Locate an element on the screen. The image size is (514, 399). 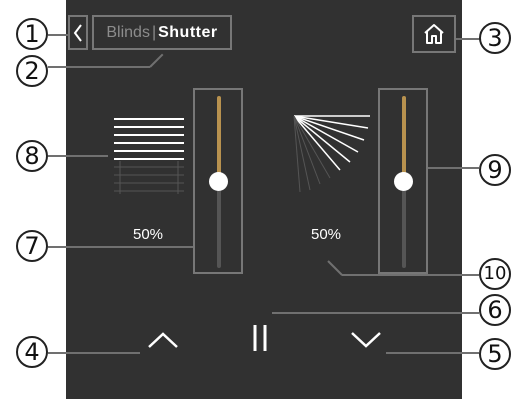
angle-value: 50% is located at coordinates (326, 234).